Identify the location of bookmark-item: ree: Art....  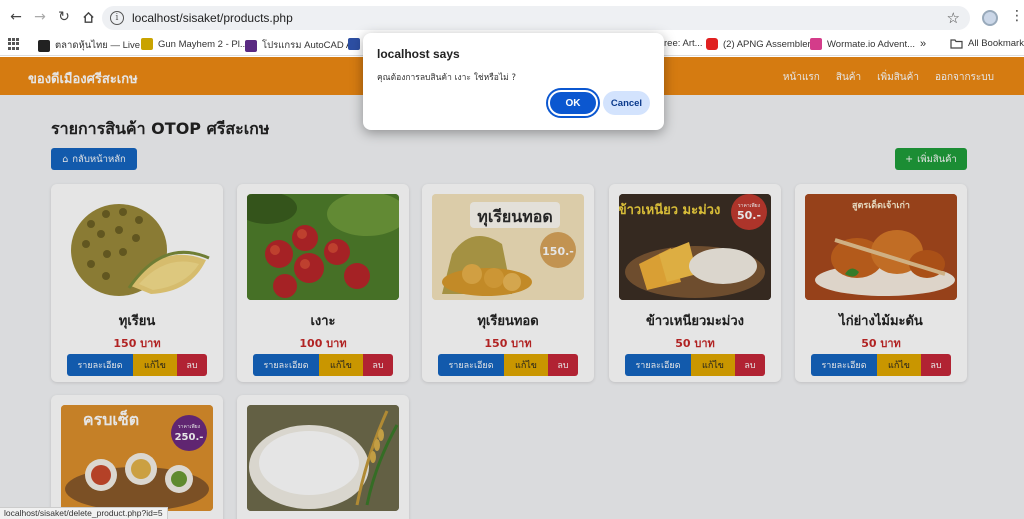
(683, 43).